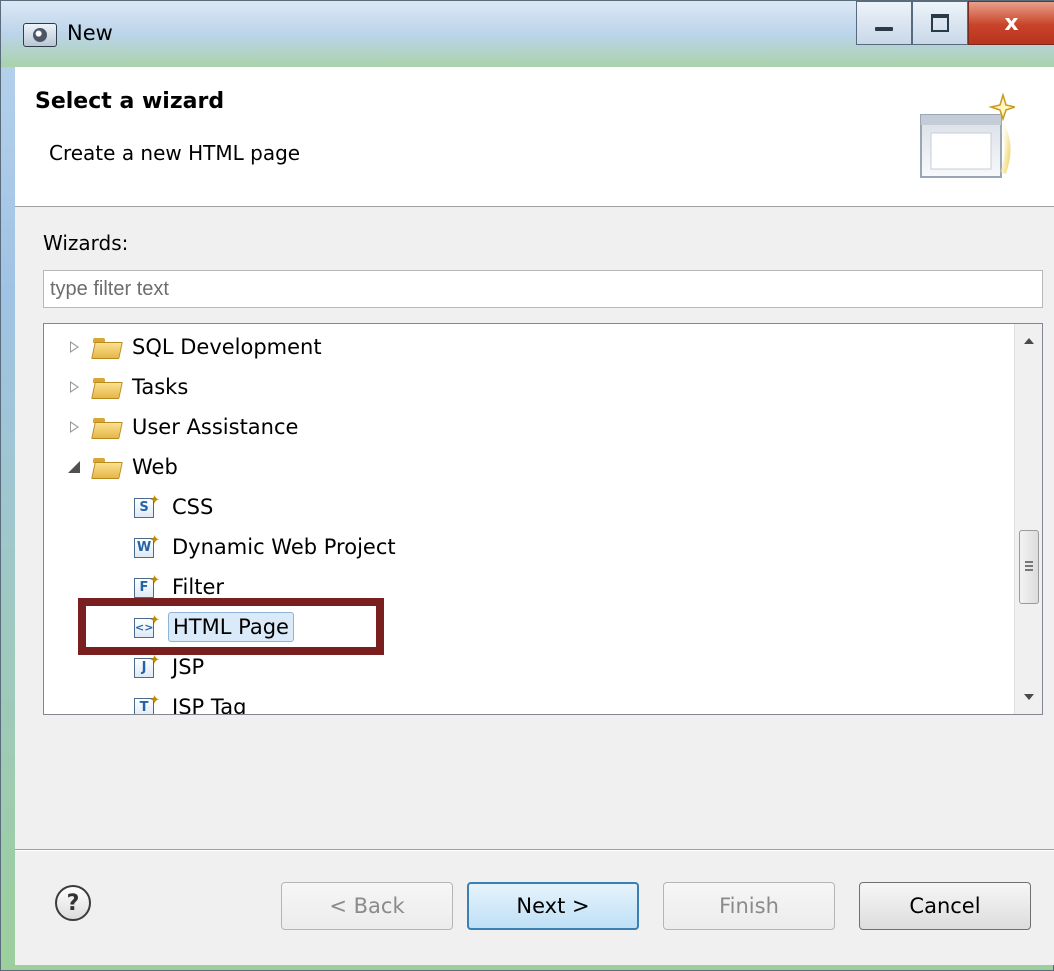  Describe the element at coordinates (73, 903) in the screenshot. I see `help-icon: ?` at that location.